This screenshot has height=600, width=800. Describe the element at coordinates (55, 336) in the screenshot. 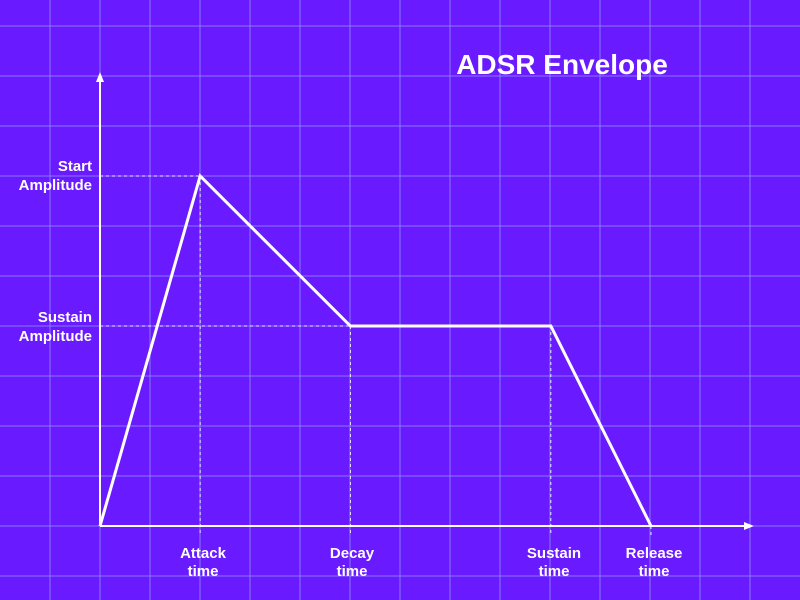

I see `sustain-amplitude-label-line2: Amplitude` at that location.